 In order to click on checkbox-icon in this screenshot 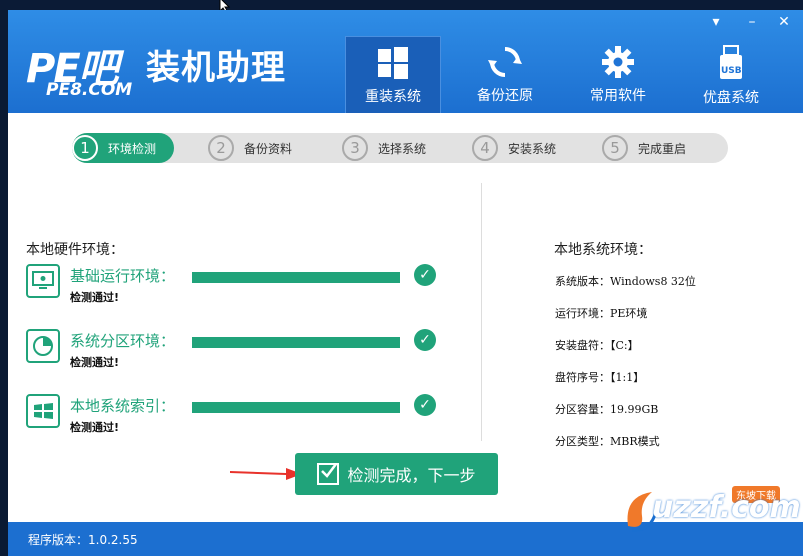, I will do `click(328, 474)`.